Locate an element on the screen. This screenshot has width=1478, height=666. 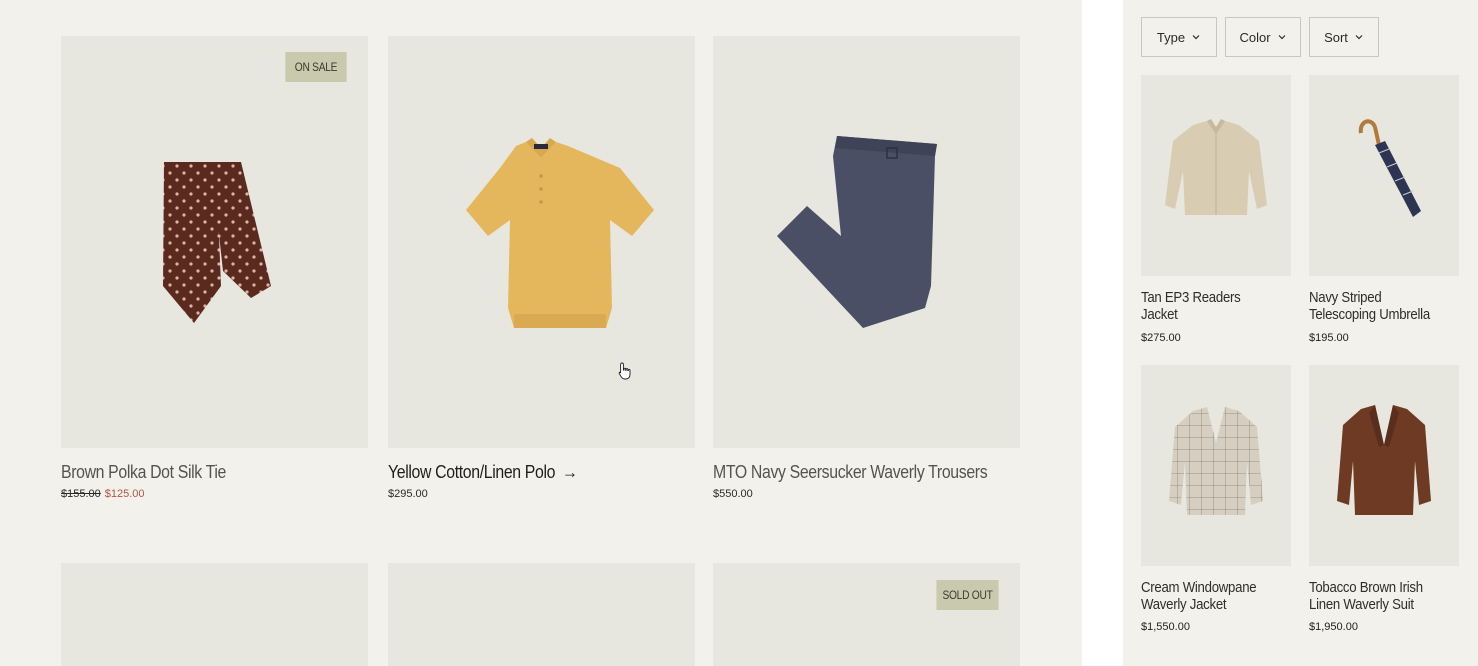
product-name: Tan EP3 Readers Jacket is located at coordinates (1202, 306).